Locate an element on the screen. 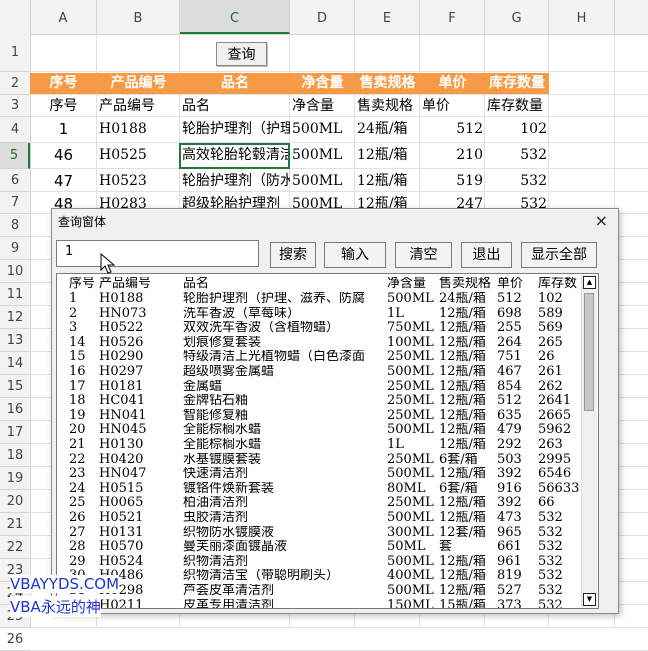 The width and height of the screenshot is (648, 651). select-all-corner is located at coordinates (15, 17).